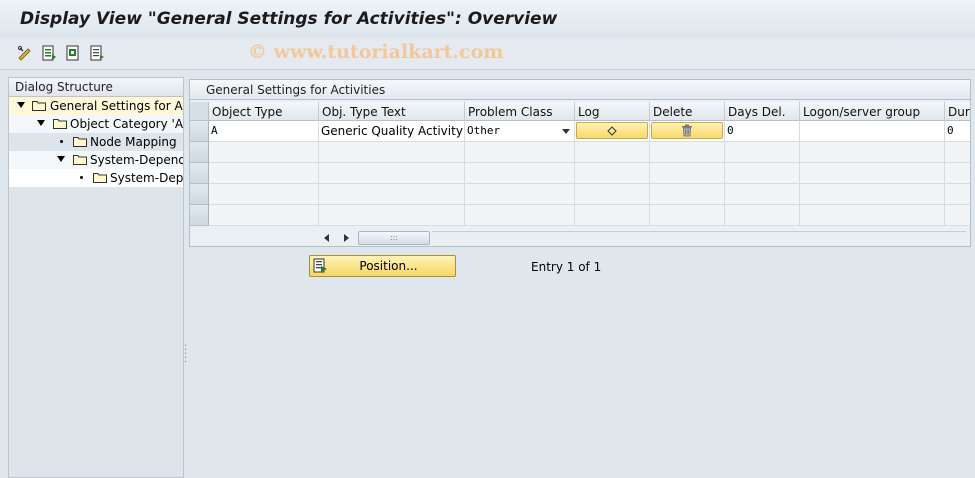  What do you see at coordinates (392, 131) in the screenshot?
I see `cell-obj-type-text: Generic Quality Activity` at bounding box center [392, 131].